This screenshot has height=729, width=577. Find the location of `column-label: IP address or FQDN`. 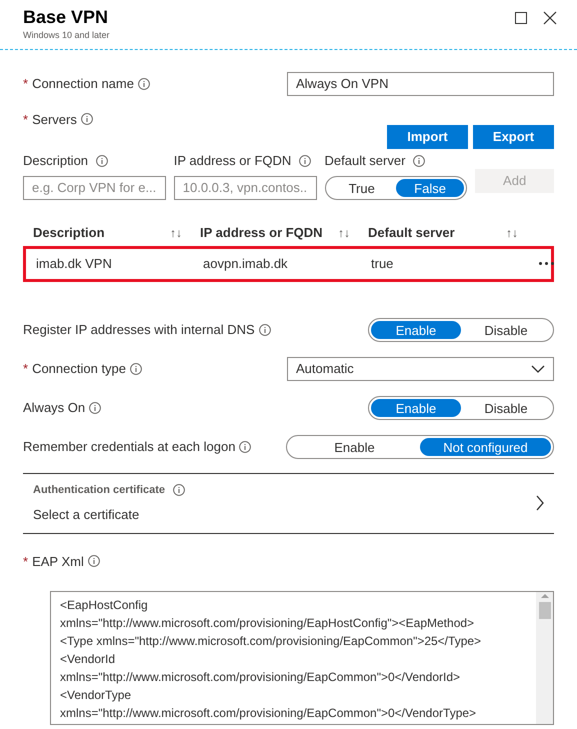

column-label: IP address or FQDN is located at coordinates (233, 161).